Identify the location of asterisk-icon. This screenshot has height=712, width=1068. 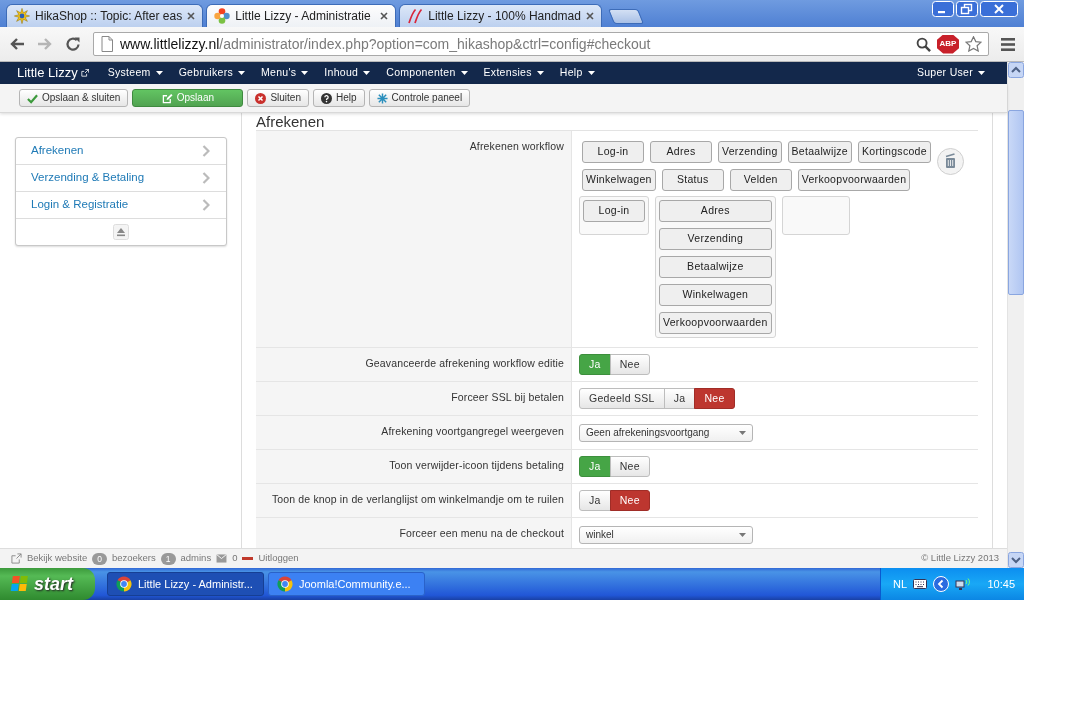
(382, 98).